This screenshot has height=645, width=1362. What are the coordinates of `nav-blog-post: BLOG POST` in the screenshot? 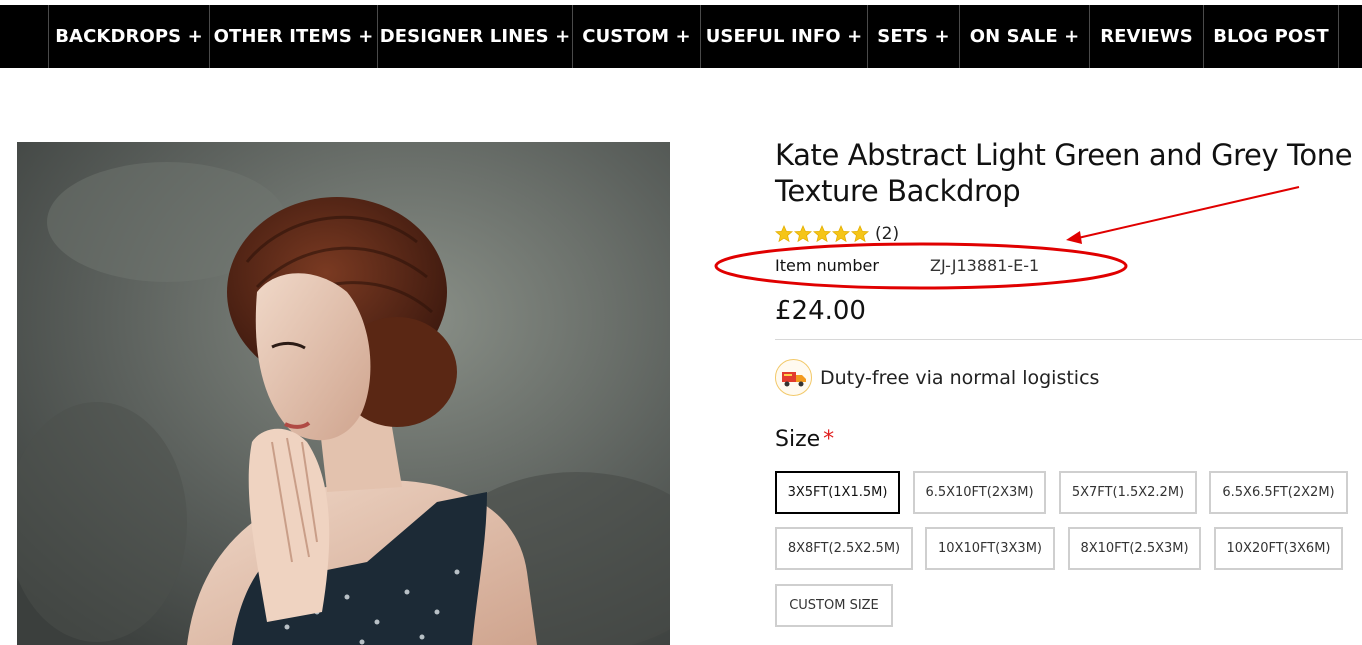 It's located at (1271, 36).